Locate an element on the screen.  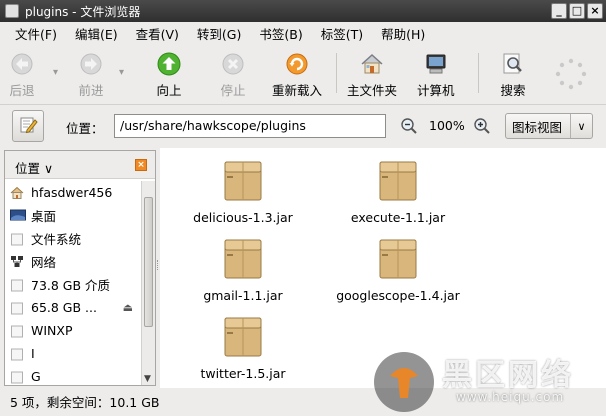
menu-bookmarks: 书签(B) is located at coordinates (280, 33).